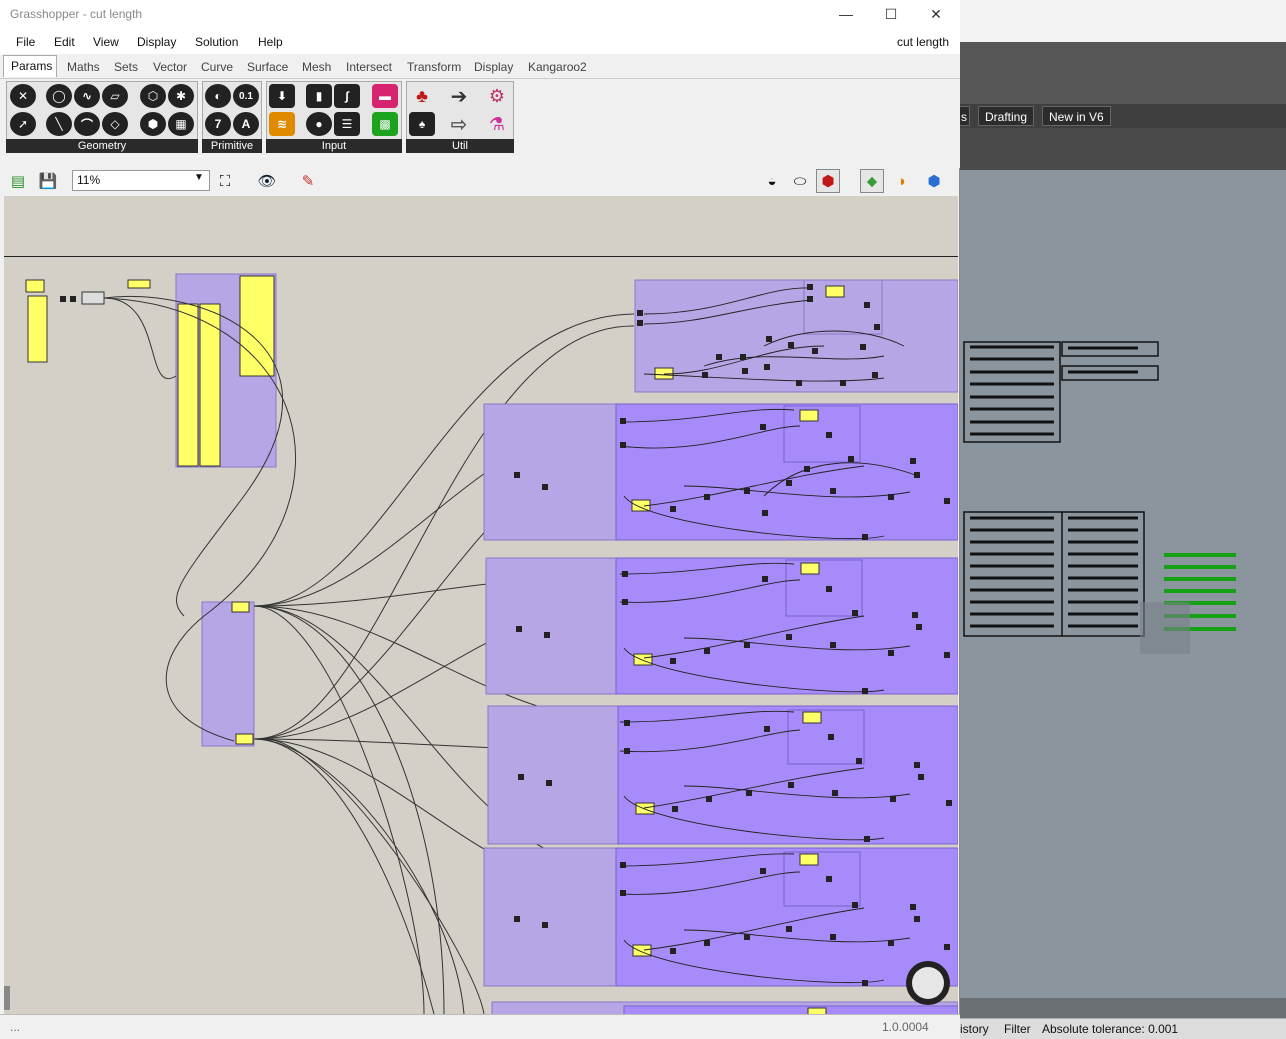 This screenshot has width=1286, height=1039. What do you see at coordinates (1122, 1008) in the screenshot?
I see `rhino-status-dark` at bounding box center [1122, 1008].